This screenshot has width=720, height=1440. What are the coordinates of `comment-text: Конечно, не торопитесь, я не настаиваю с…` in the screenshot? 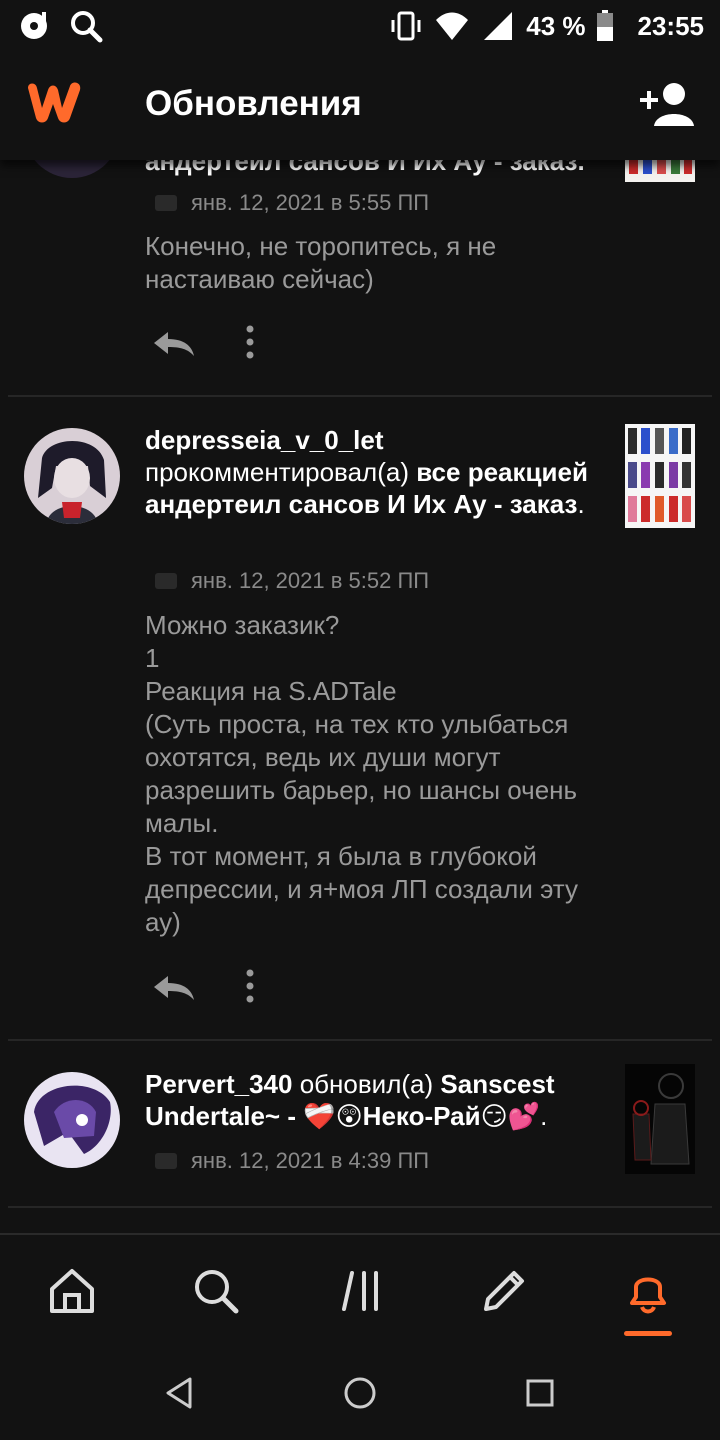 It's located at (321, 262).